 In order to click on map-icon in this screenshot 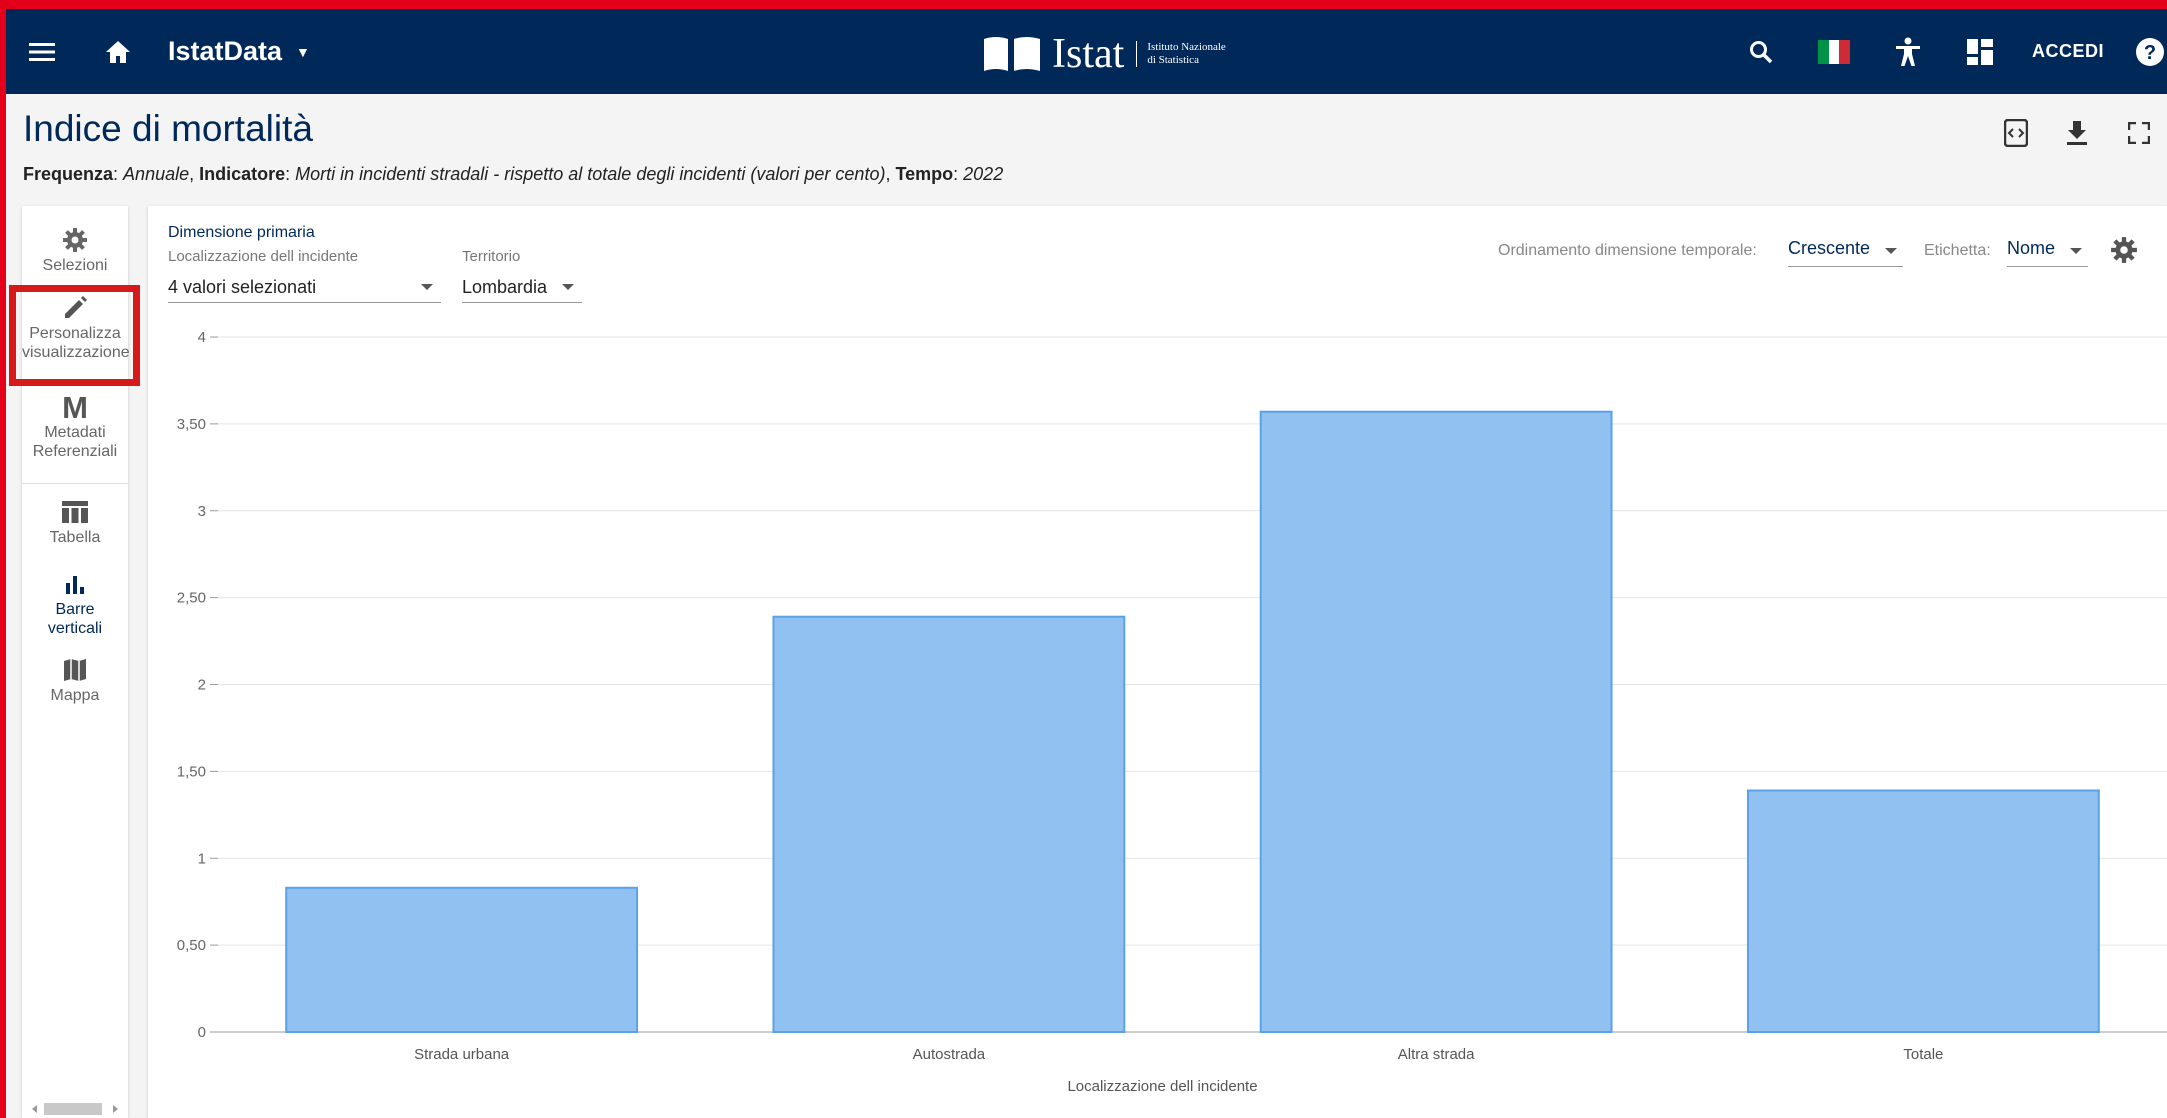, I will do `click(75, 670)`.